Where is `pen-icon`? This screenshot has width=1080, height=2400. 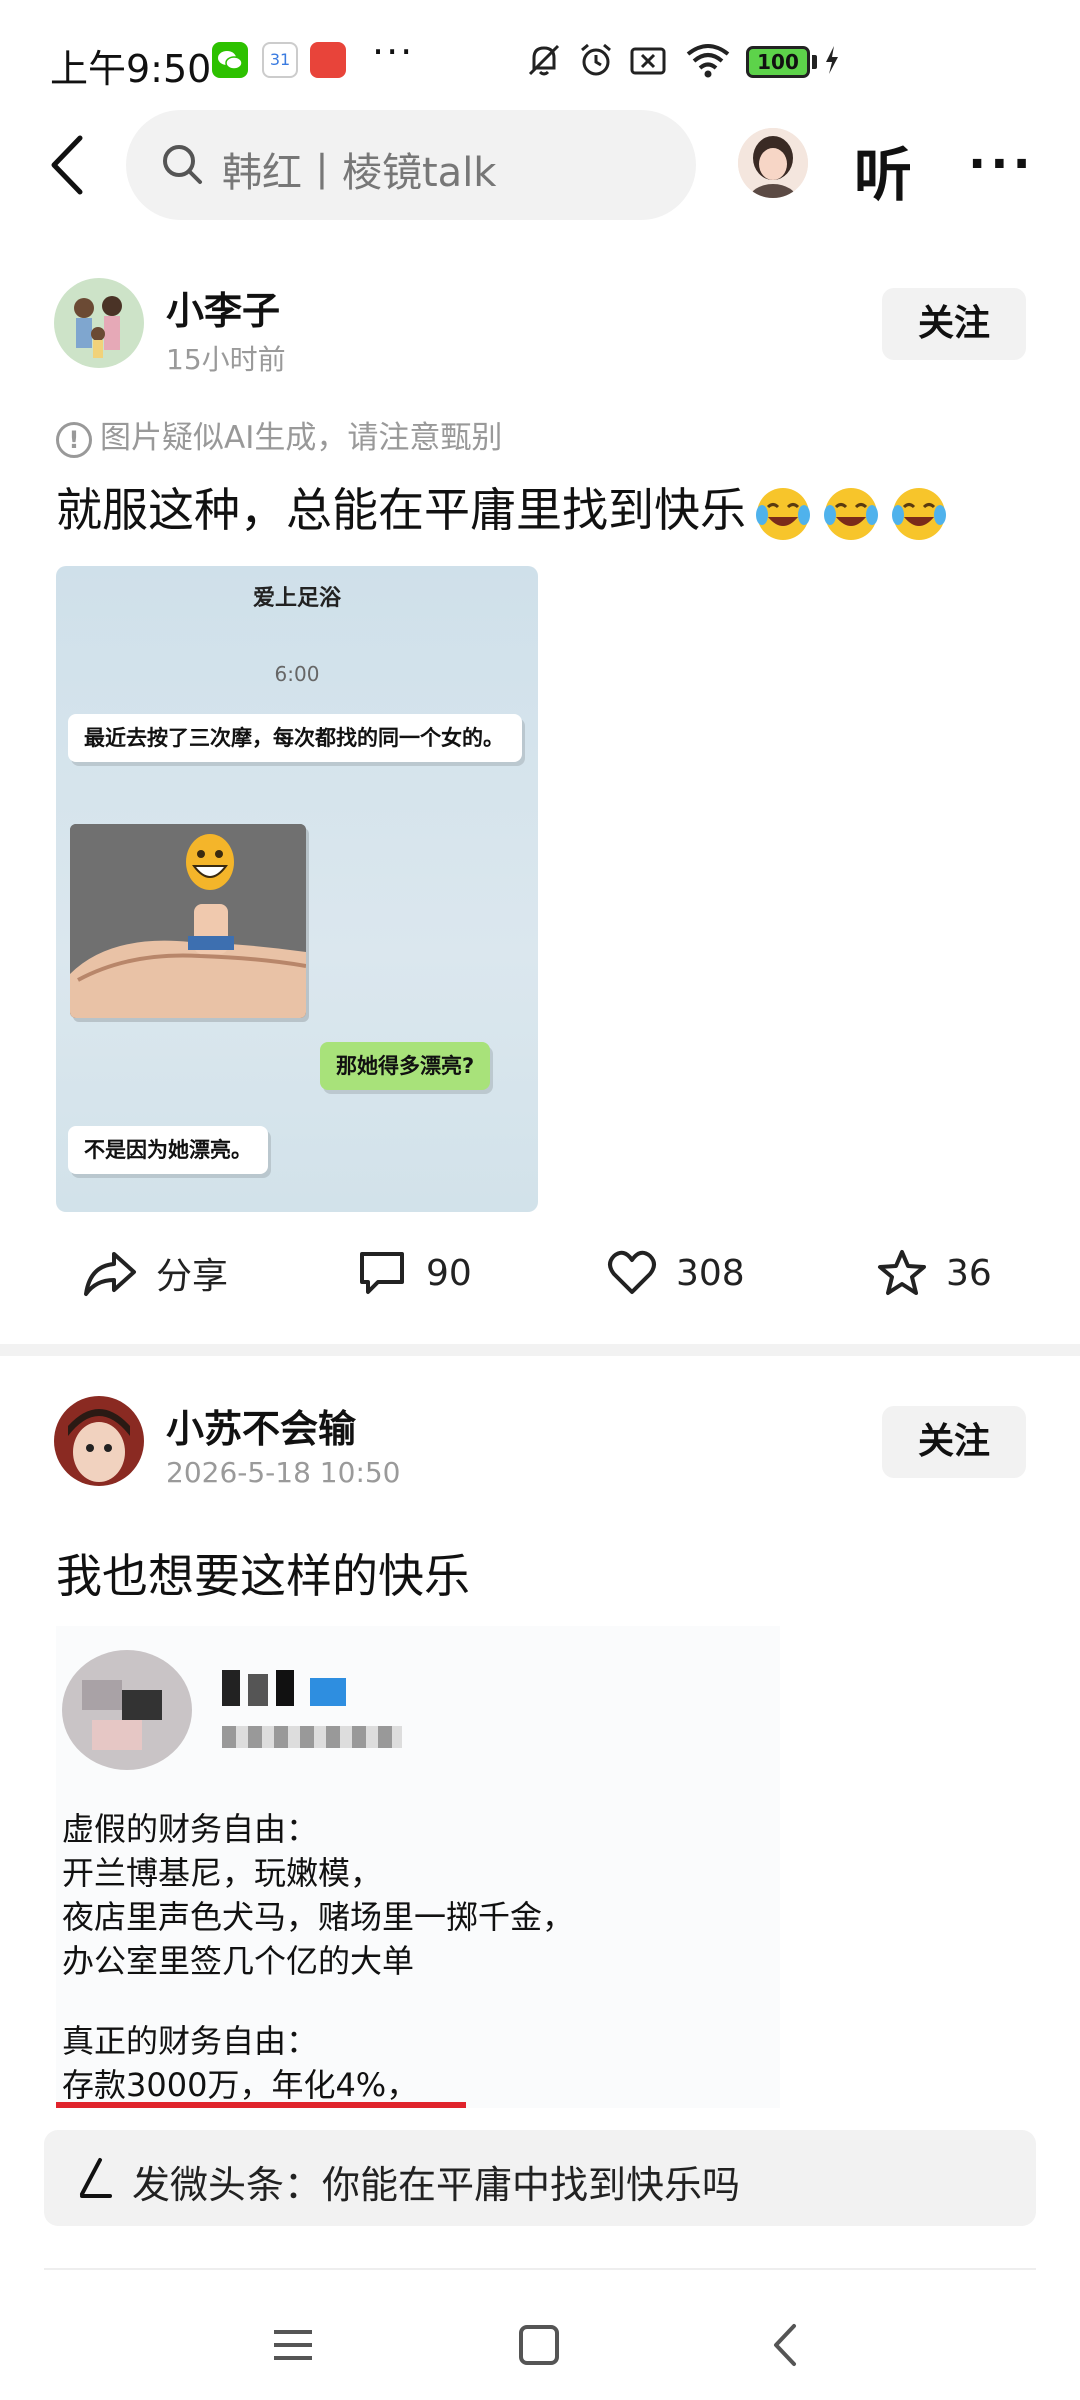 pen-icon is located at coordinates (96, 2178).